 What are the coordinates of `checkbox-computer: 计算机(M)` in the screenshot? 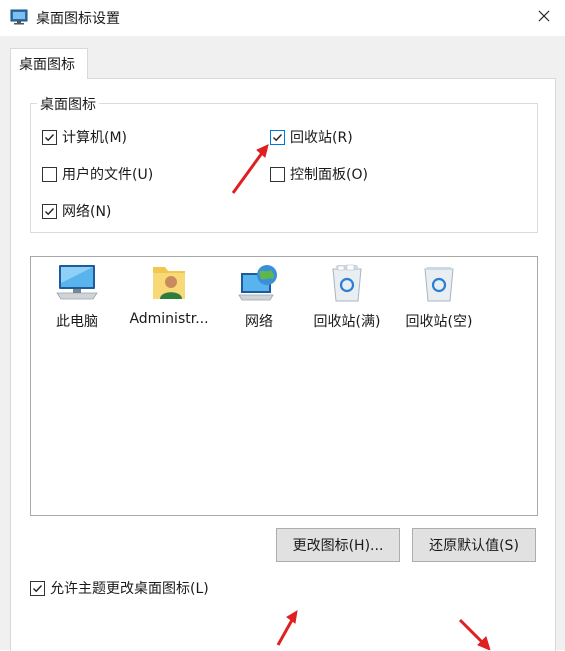 It's located at (84, 137).